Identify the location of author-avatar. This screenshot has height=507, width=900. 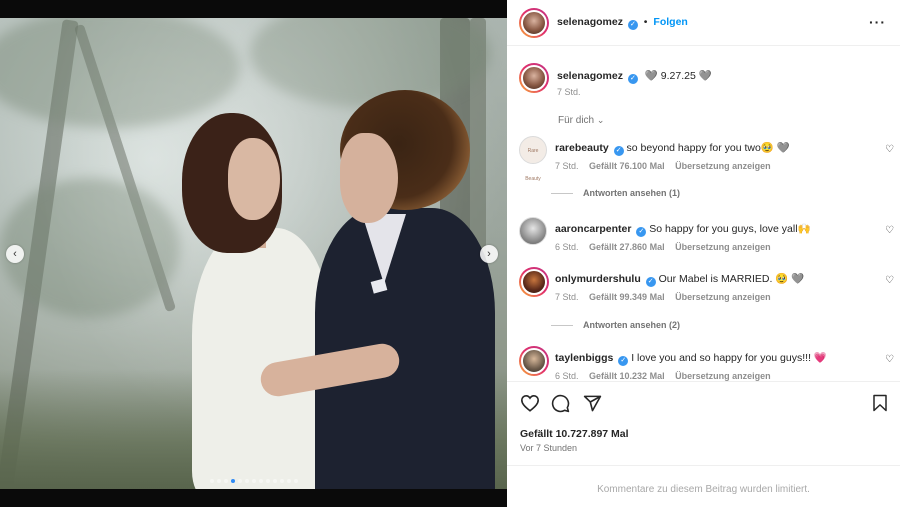
(534, 23).